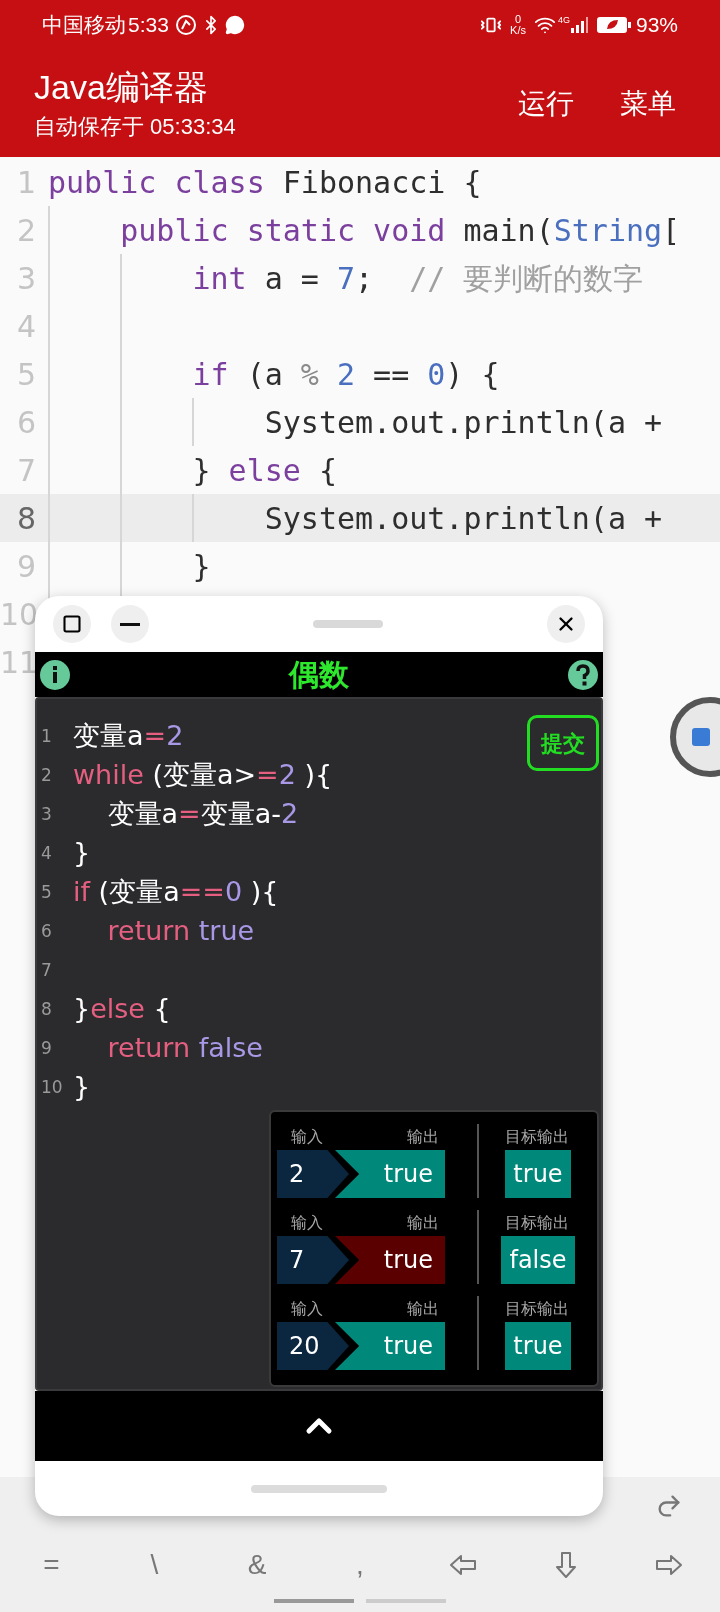 The height and width of the screenshot is (1612, 720). Describe the element at coordinates (135, 126) in the screenshot. I see `autosave-status: 自动保存于 05:33:34` at that location.